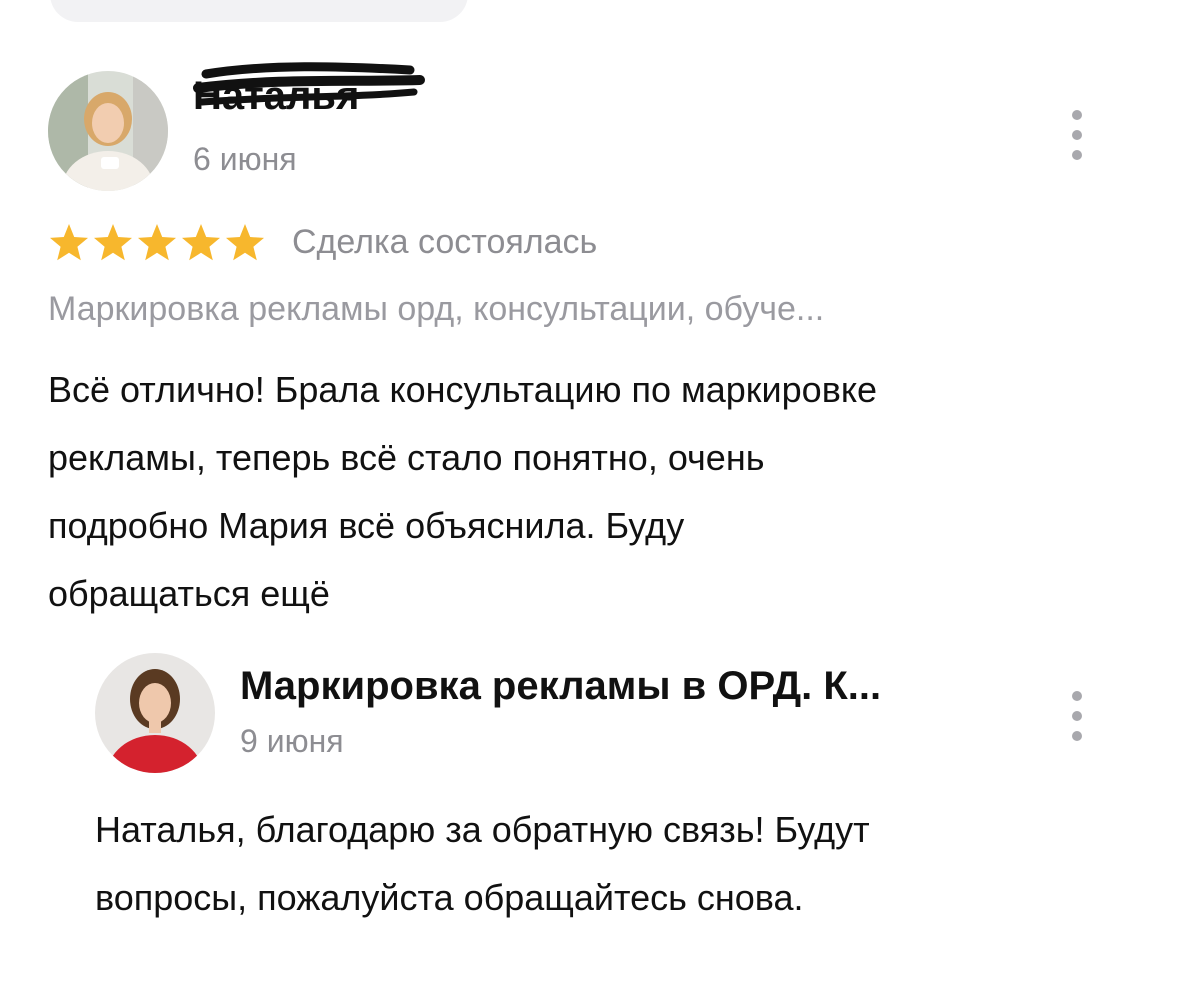 This screenshot has width=1179, height=981. Describe the element at coordinates (276, 96) in the screenshot. I see `reviewer-name: Наталья` at that location.